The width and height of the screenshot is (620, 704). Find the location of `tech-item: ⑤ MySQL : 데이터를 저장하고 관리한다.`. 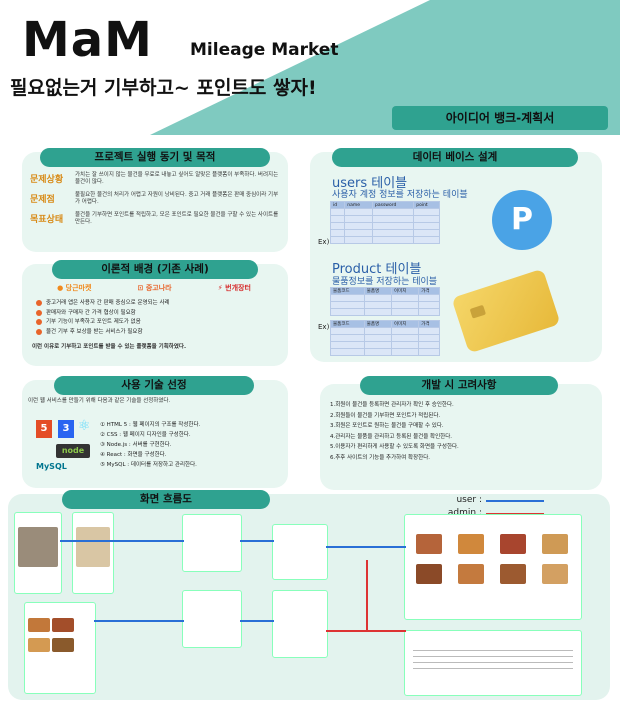

tech-item: ⑤ MySQL : 데이터를 저장하고 관리한다. is located at coordinates (148, 465).